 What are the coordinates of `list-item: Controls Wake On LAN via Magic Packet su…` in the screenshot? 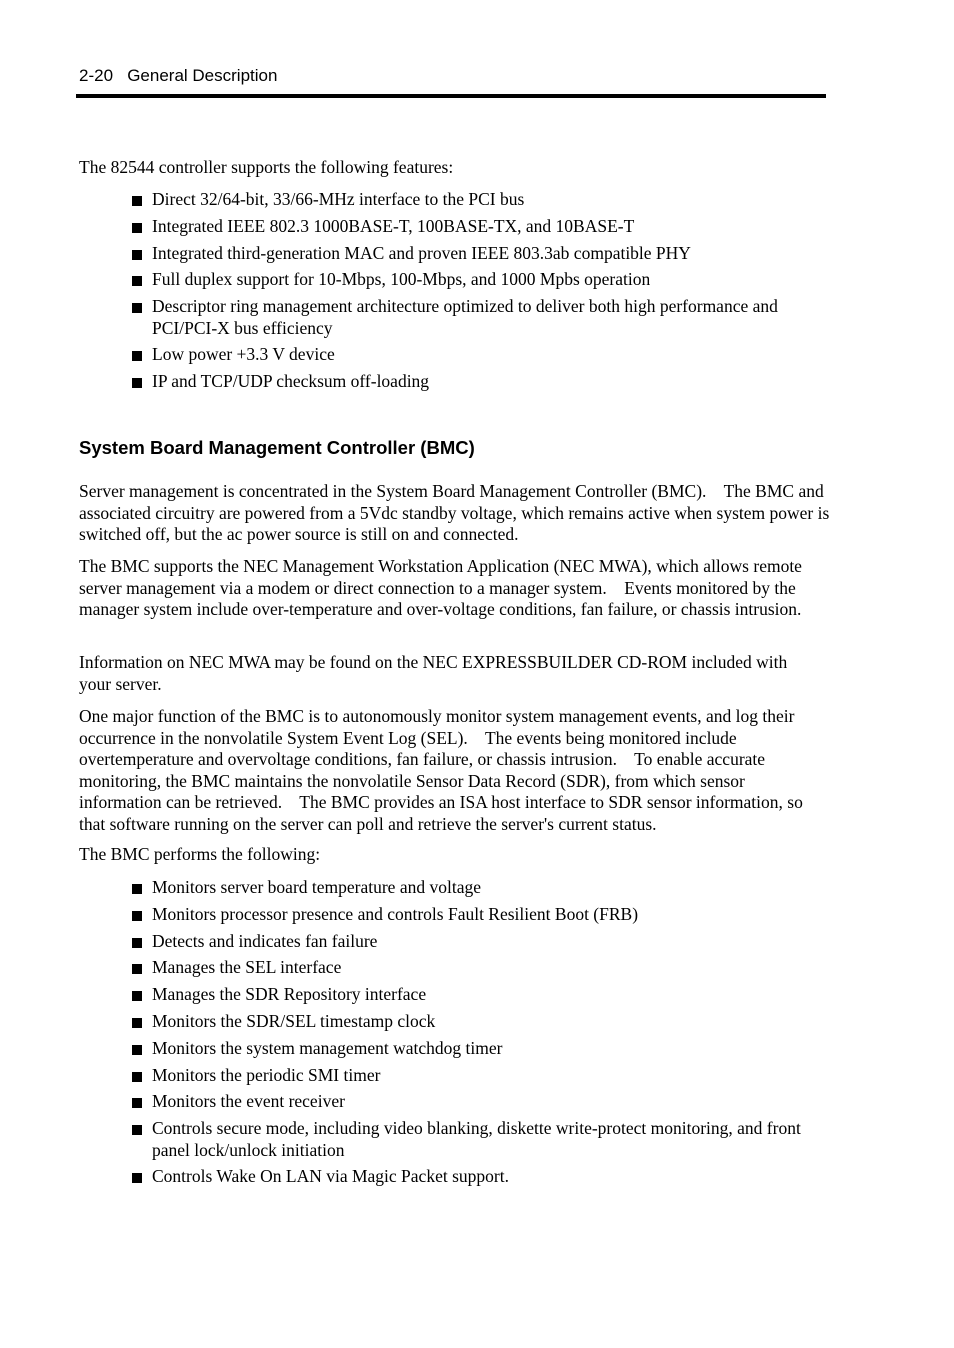 It's located at (482, 1177).